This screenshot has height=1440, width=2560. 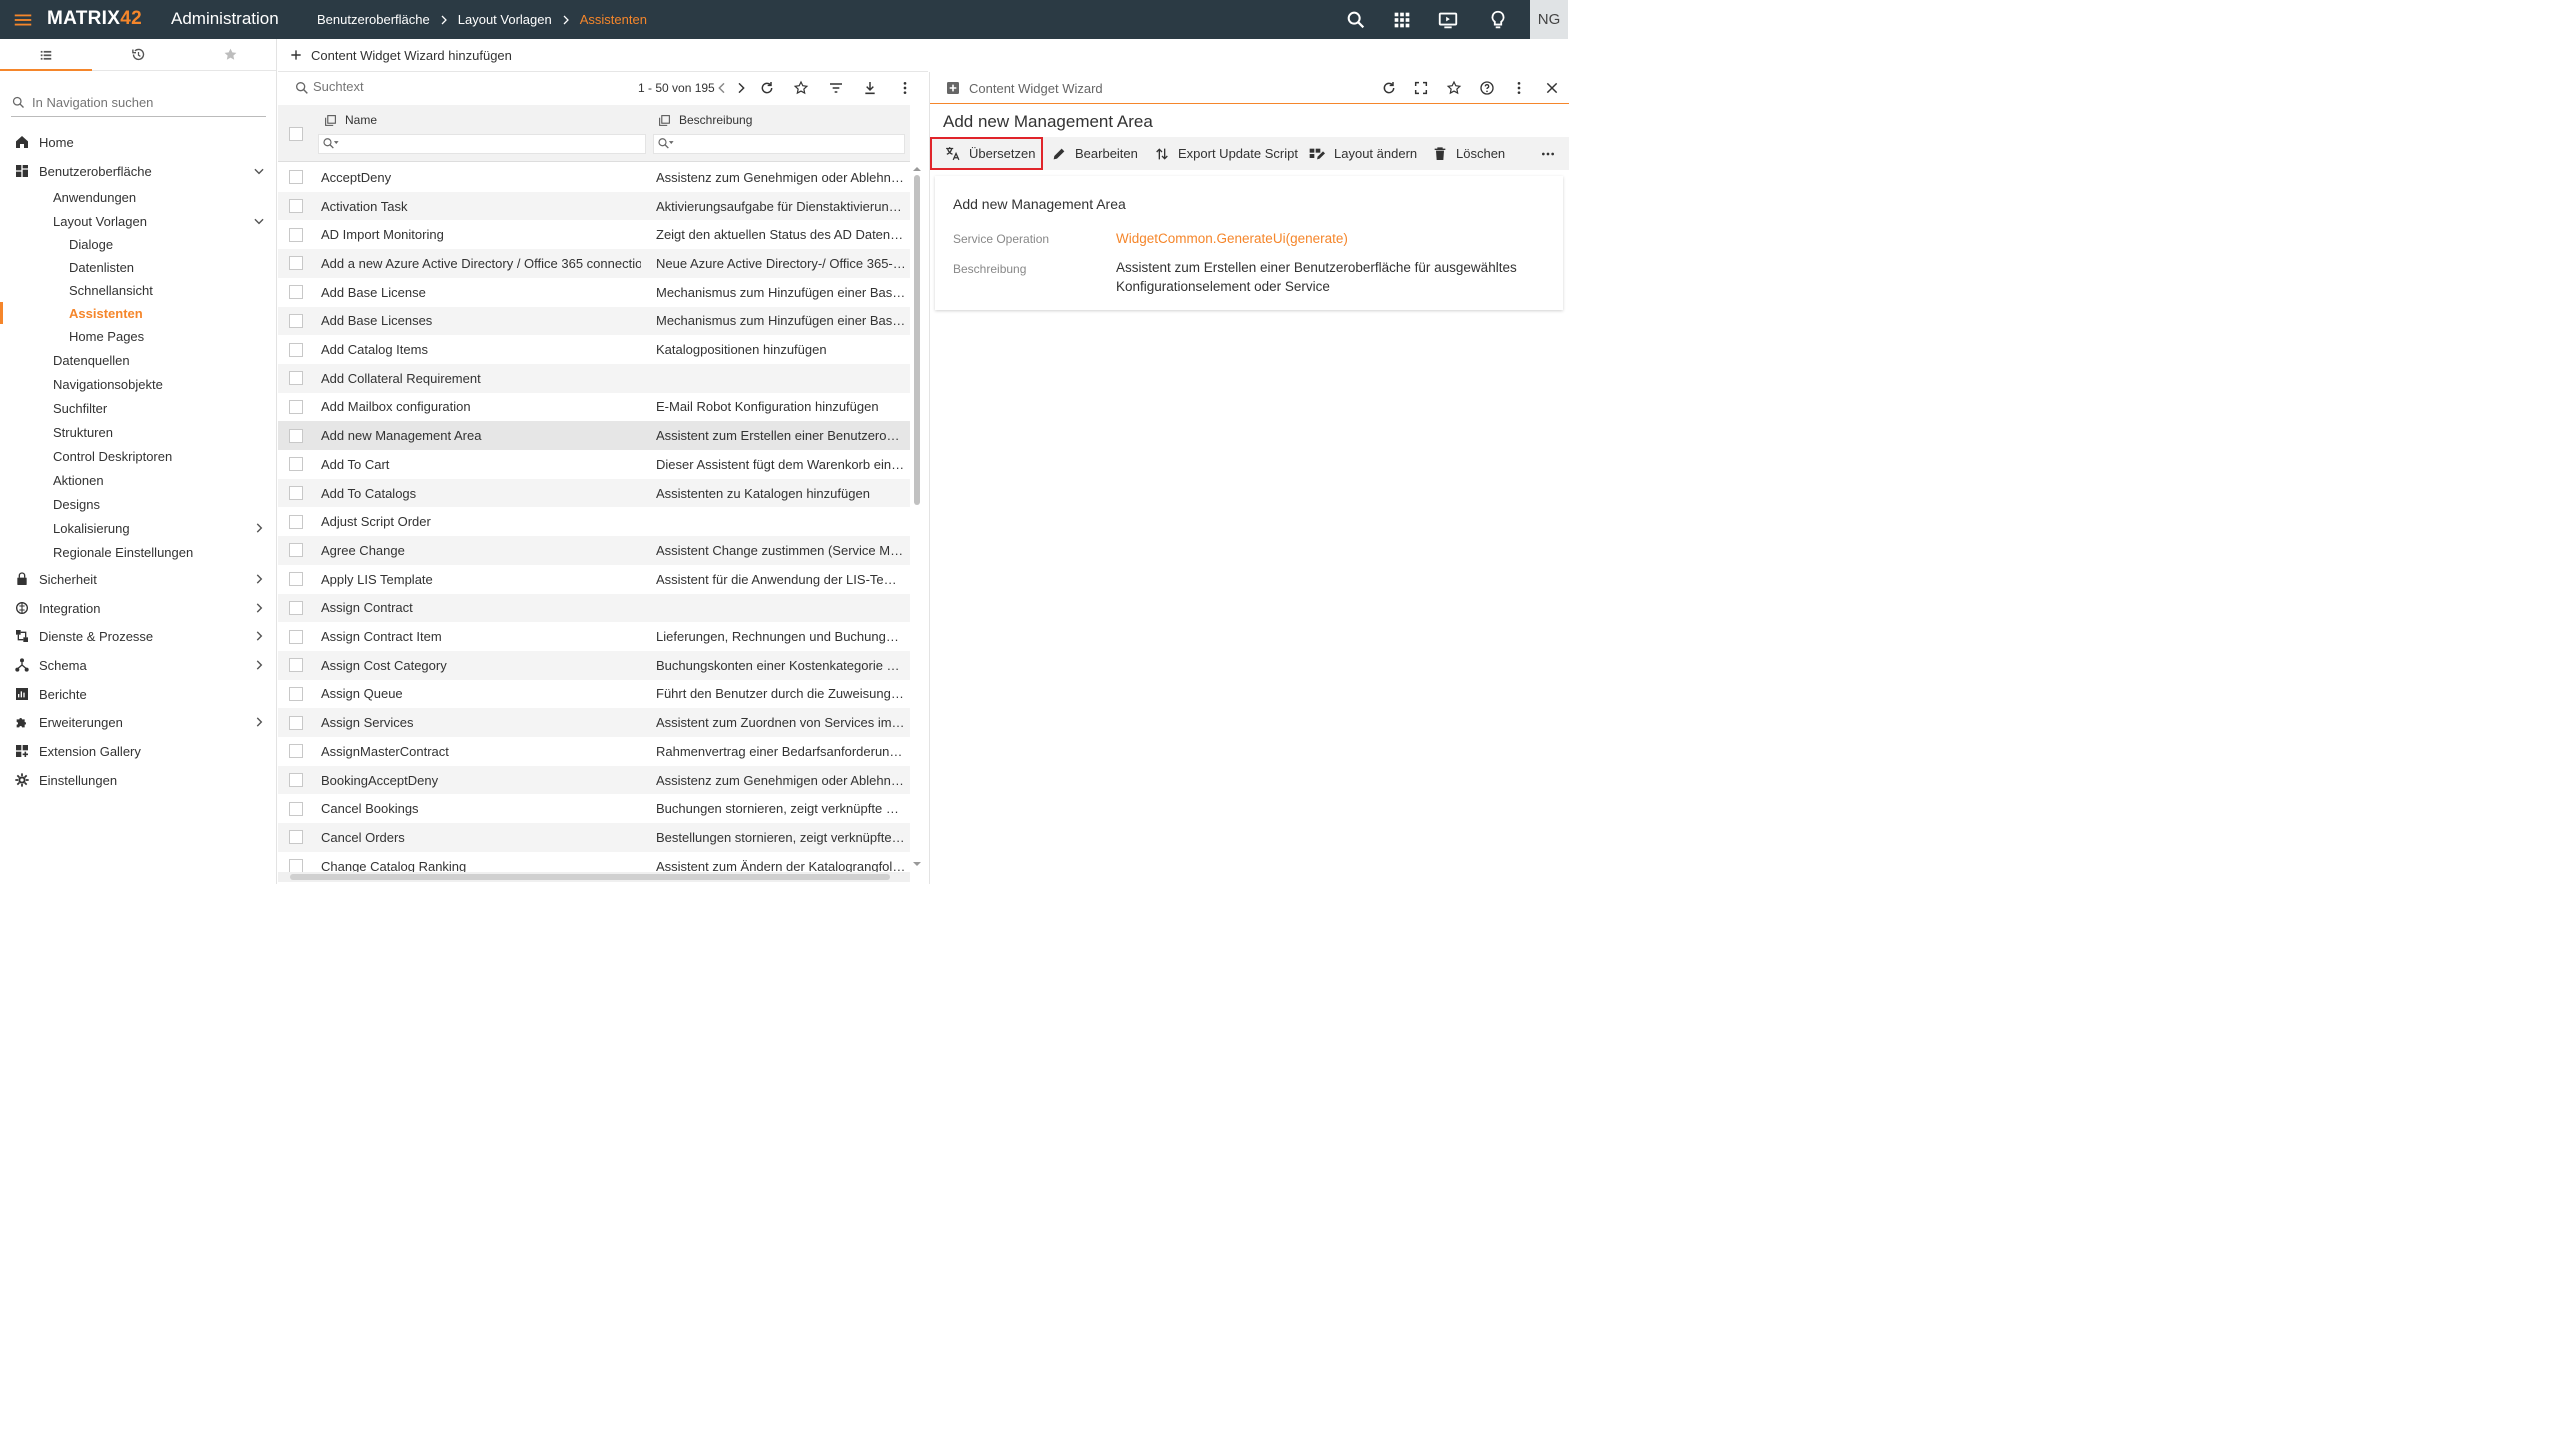 I want to click on hamburger-menu-icon, so click(x=23, y=20).